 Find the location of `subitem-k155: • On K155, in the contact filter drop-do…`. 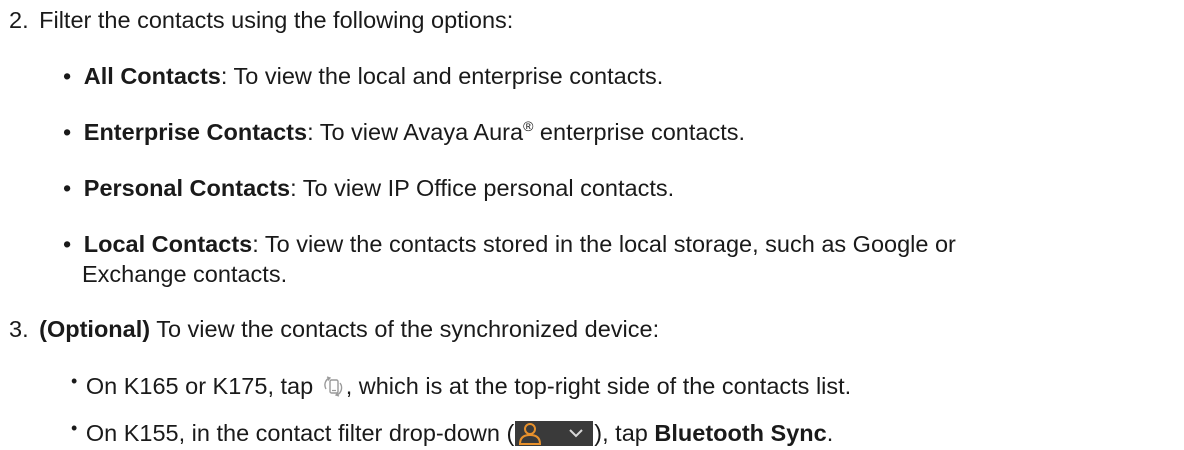

subitem-k155: • On K155, in the contact filter drop-do… is located at coordinates (452, 433).